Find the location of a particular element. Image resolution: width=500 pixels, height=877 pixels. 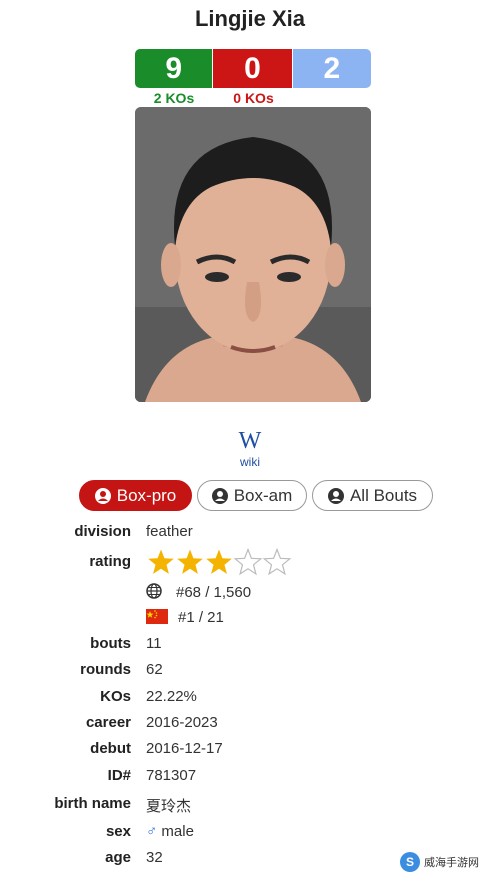

debut-row: debut 2016-12-17 is located at coordinates (250, 749).